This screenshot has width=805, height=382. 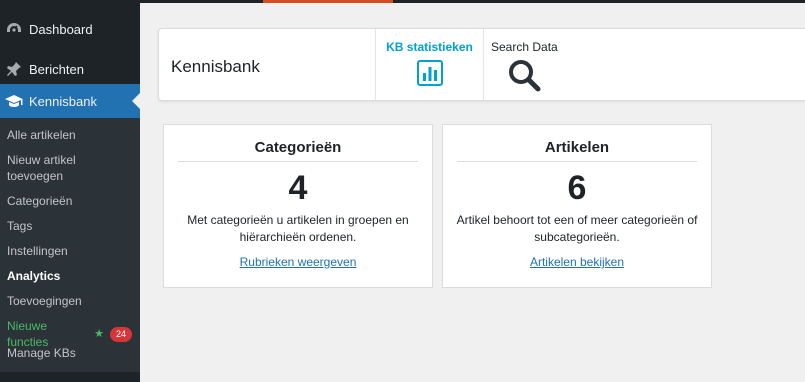 What do you see at coordinates (298, 188) in the screenshot?
I see `card-count: 4` at bounding box center [298, 188].